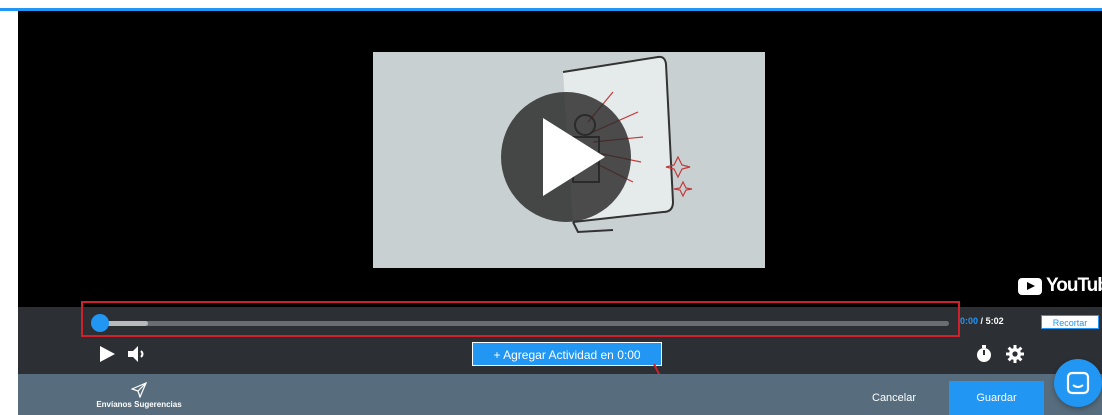 This screenshot has height=415, width=1102. I want to click on youtube-brand-text: YouTube, so click(1074, 285).